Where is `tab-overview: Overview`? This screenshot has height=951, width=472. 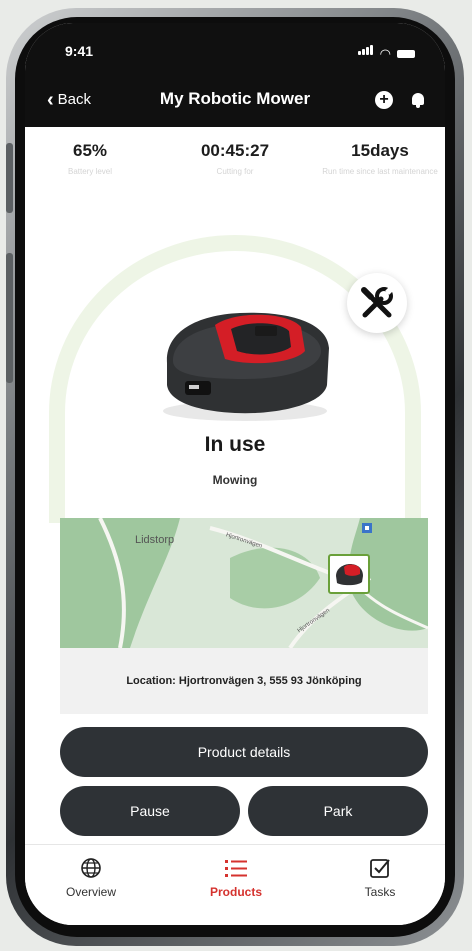
tab-overview: Overview is located at coordinates (91, 878).